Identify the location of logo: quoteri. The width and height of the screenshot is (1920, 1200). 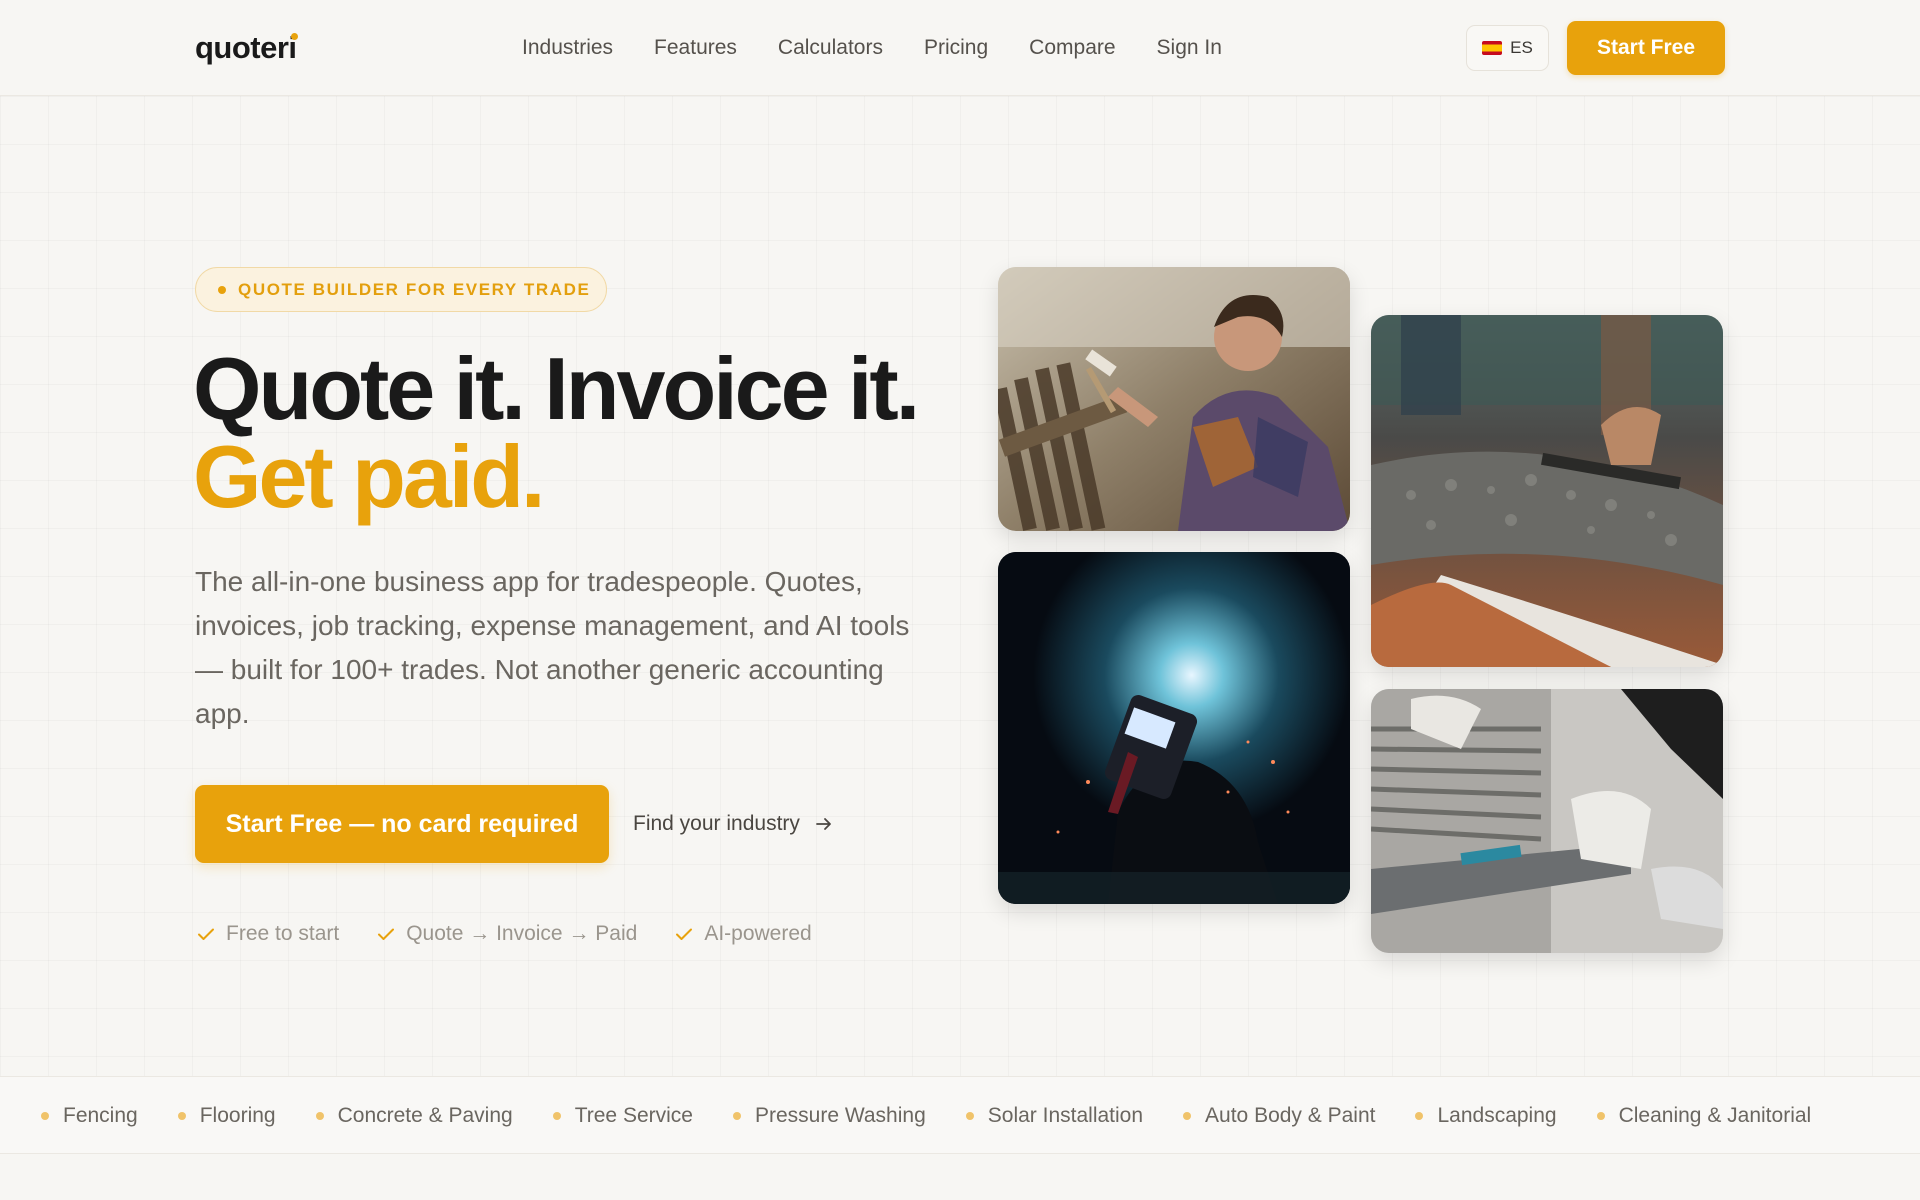
(246, 48).